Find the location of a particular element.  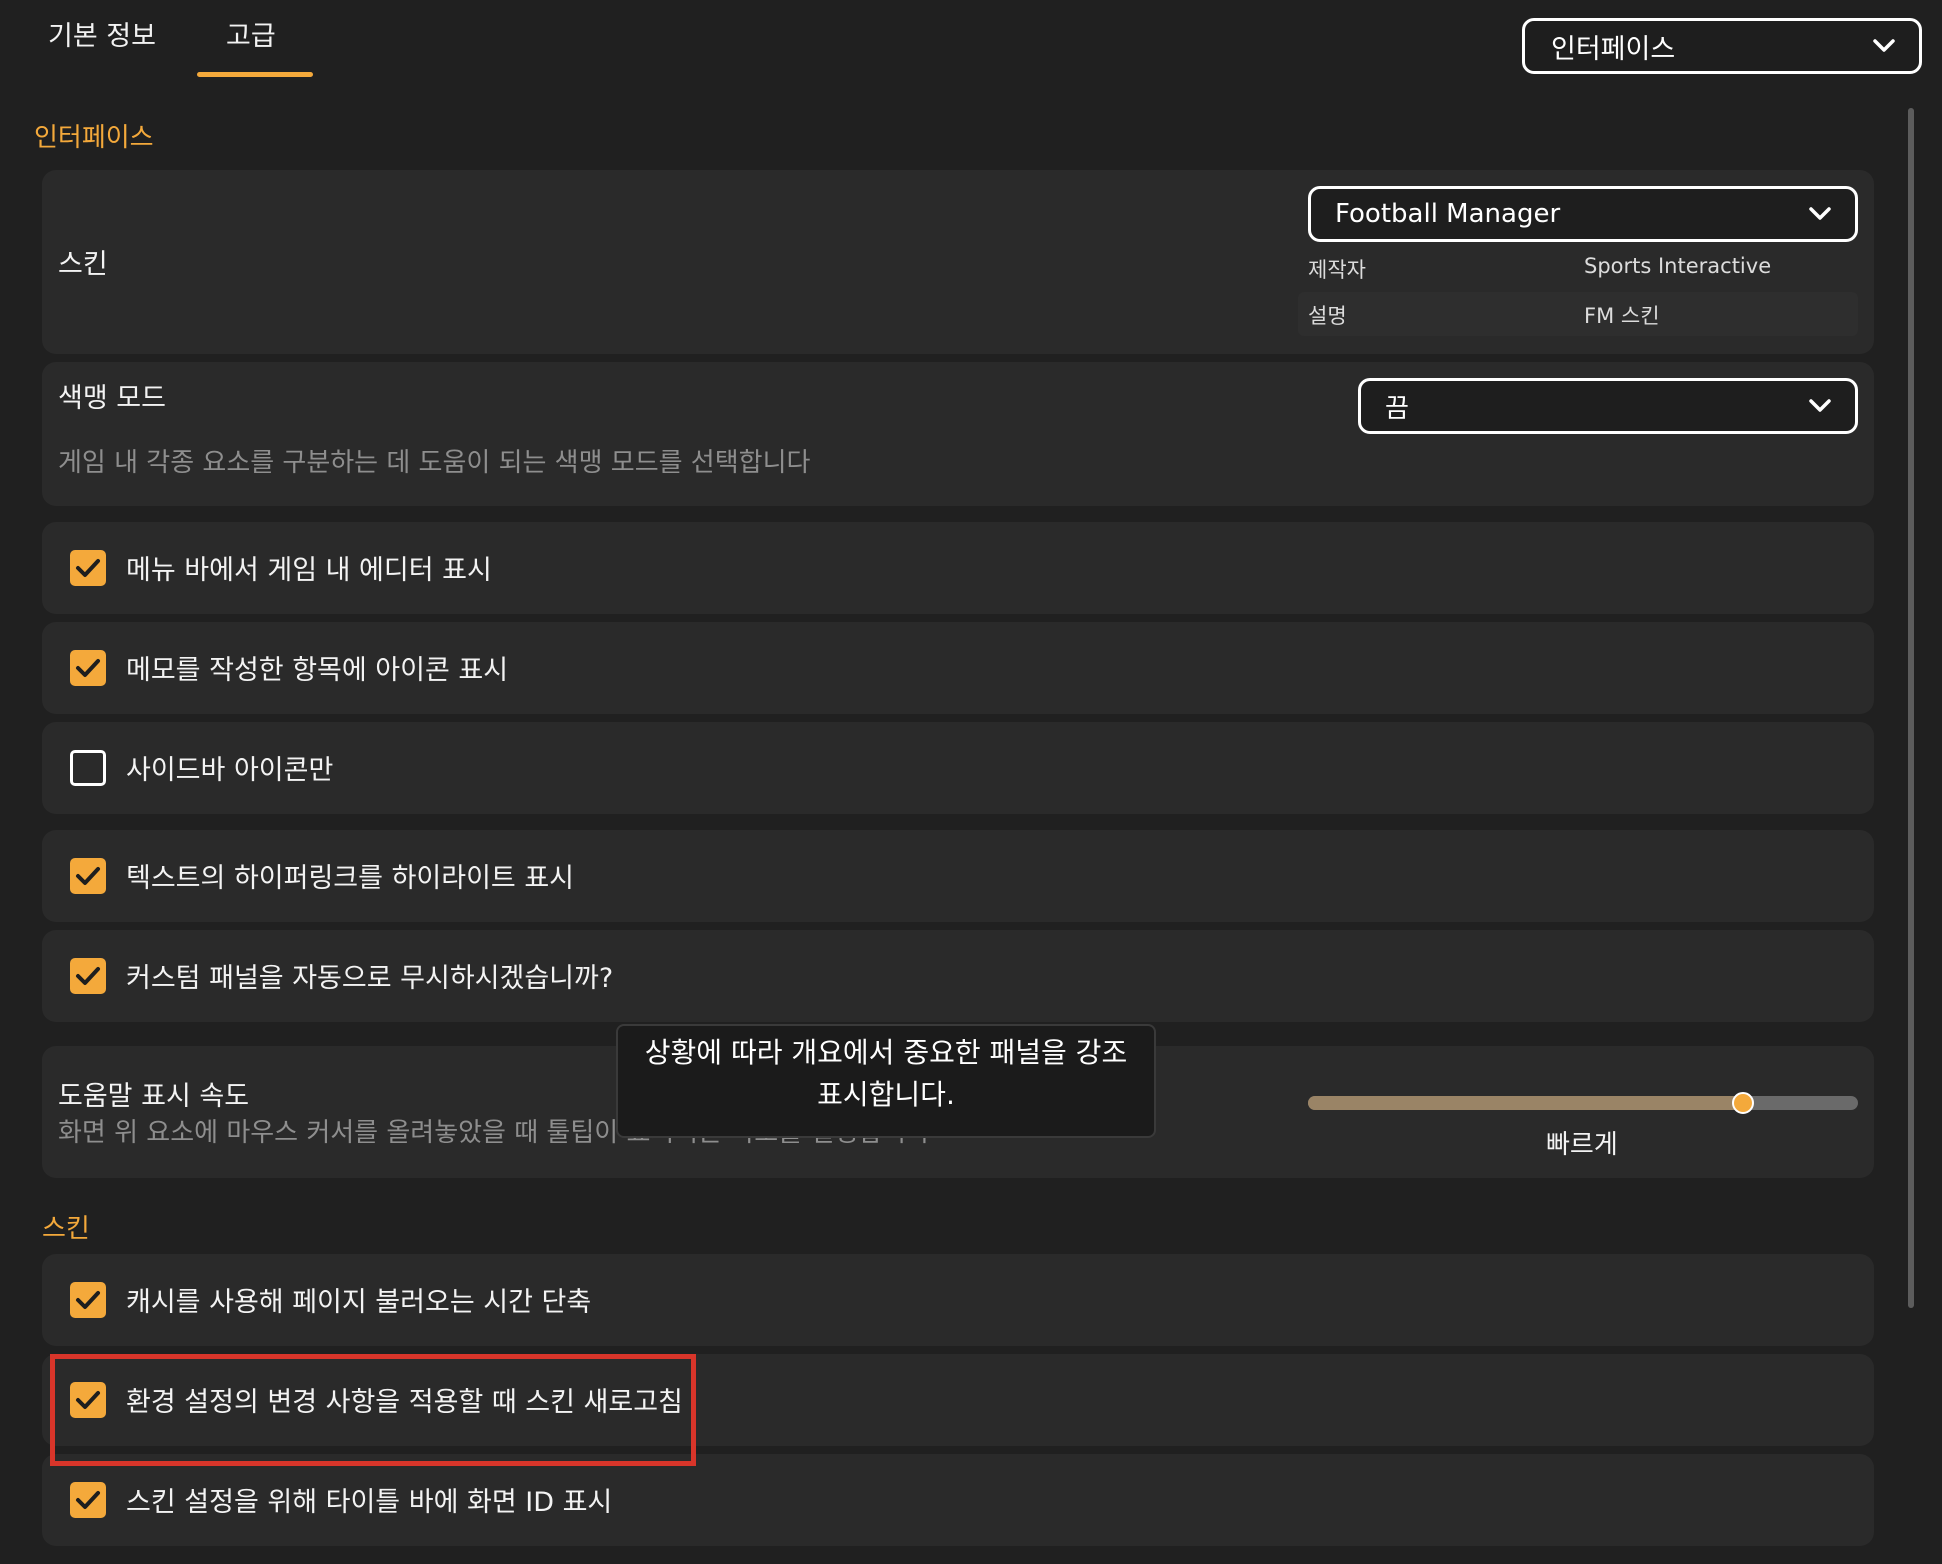

active-tab-indicator is located at coordinates (255, 74).